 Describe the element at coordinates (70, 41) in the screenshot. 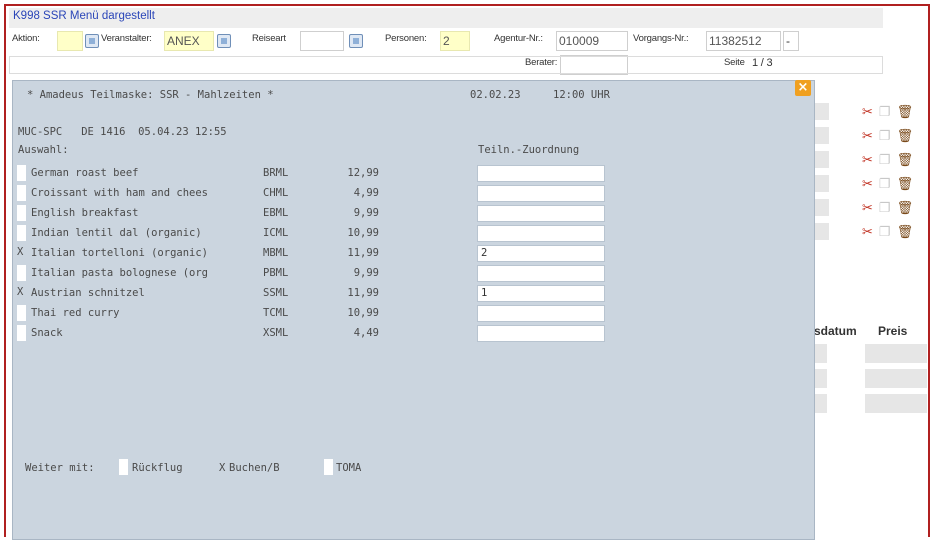

I see `aktion-input` at that location.